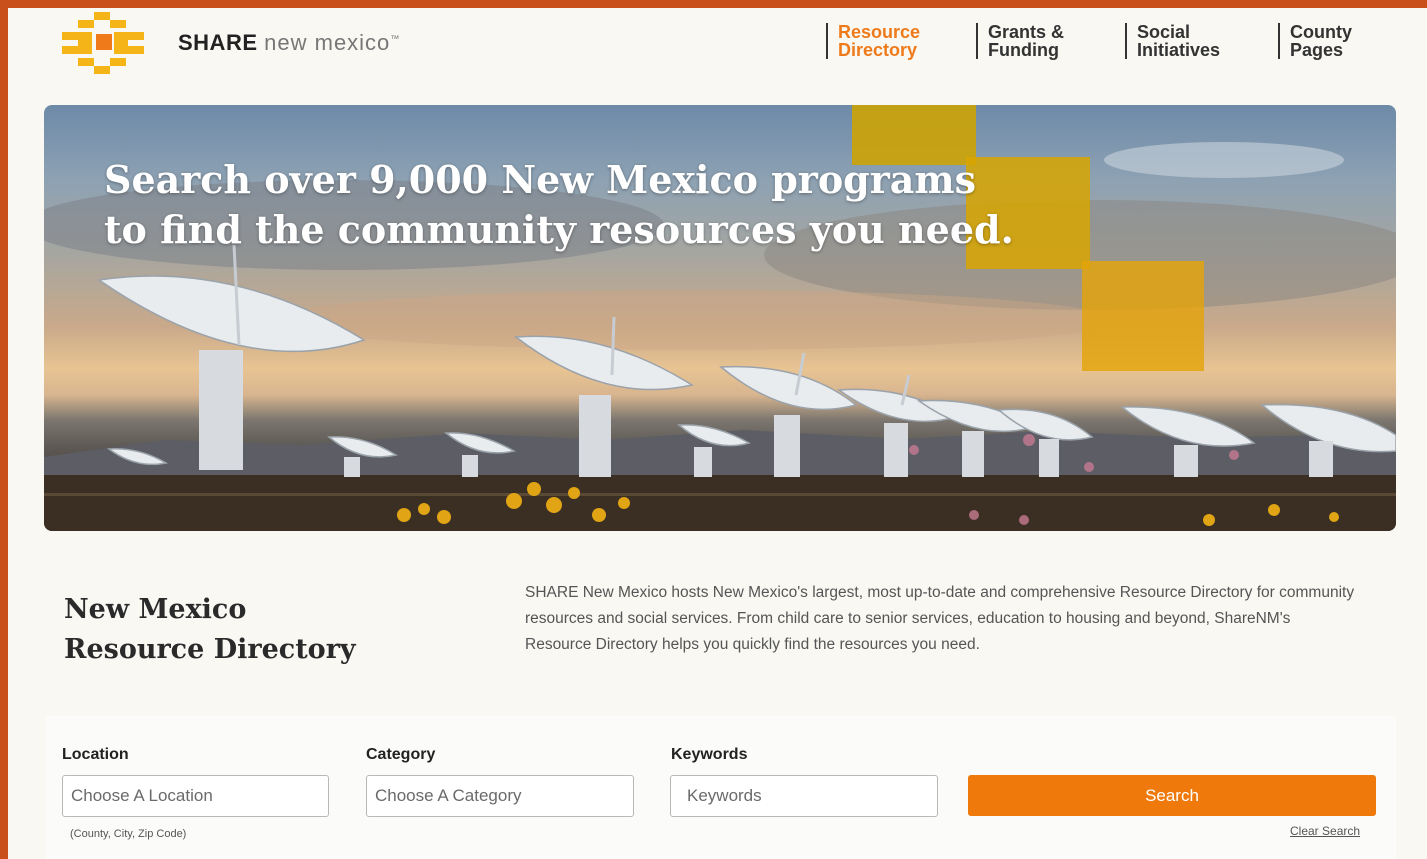 This screenshot has width=1427, height=859. What do you see at coordinates (878, 50) in the screenshot?
I see `nav-line2: Directory` at bounding box center [878, 50].